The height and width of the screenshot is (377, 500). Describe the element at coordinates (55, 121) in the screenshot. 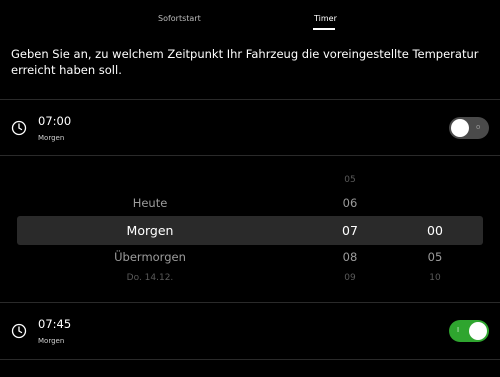

I see `timer-time: 07:00` at that location.